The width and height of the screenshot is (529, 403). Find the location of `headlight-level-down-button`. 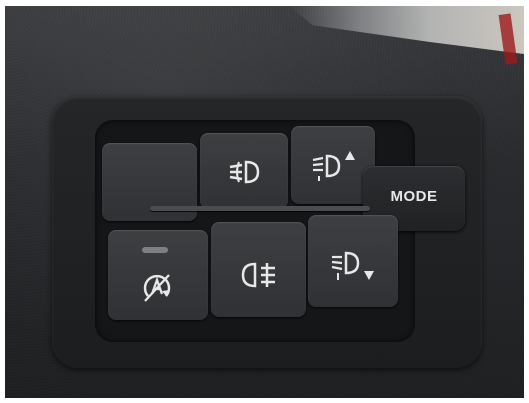

headlight-level-down-button is located at coordinates (353, 261).